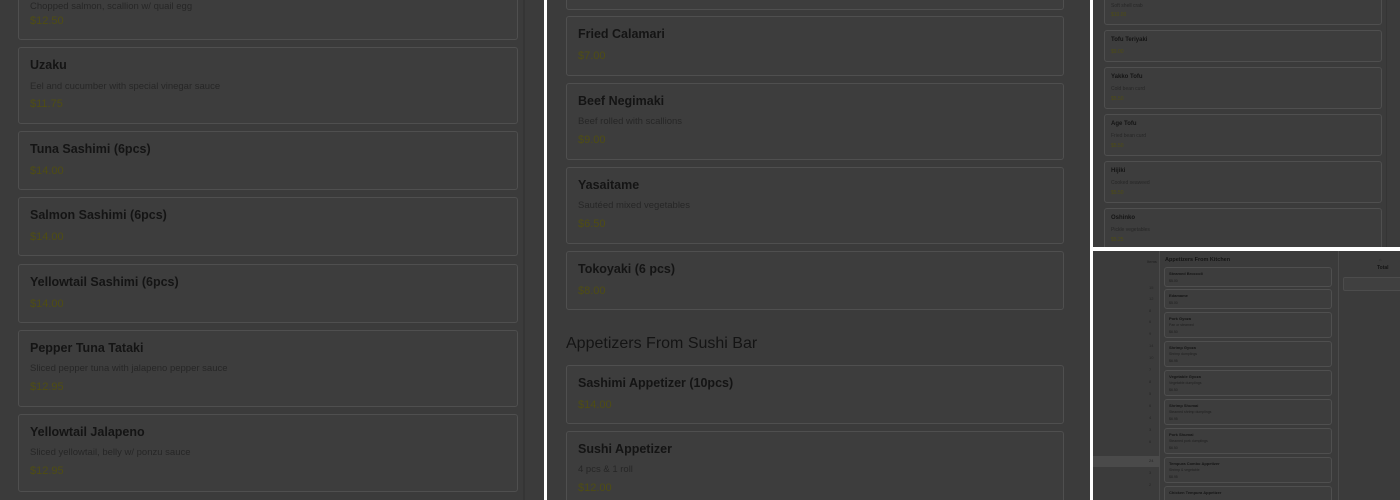  I want to click on item-price: $11.75, so click(46, 104).